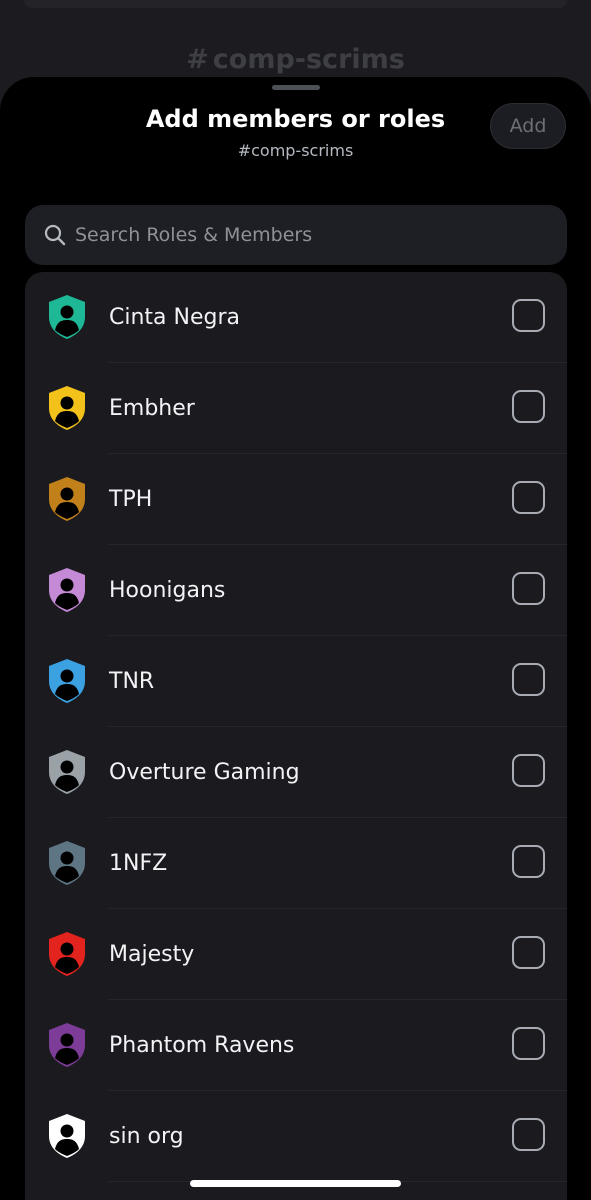 This screenshot has width=591, height=1200. Describe the element at coordinates (296, 681) in the screenshot. I see `role-row: TNR` at that location.